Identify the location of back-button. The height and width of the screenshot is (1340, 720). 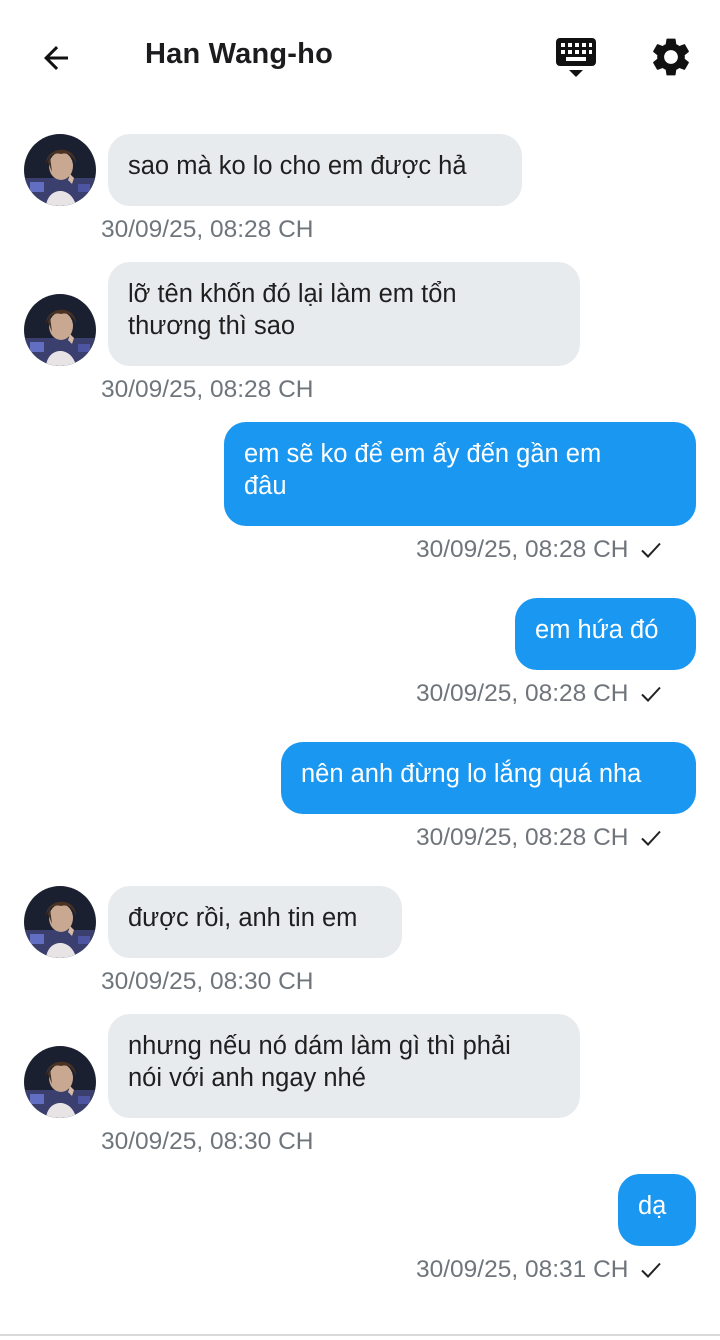
(56, 58).